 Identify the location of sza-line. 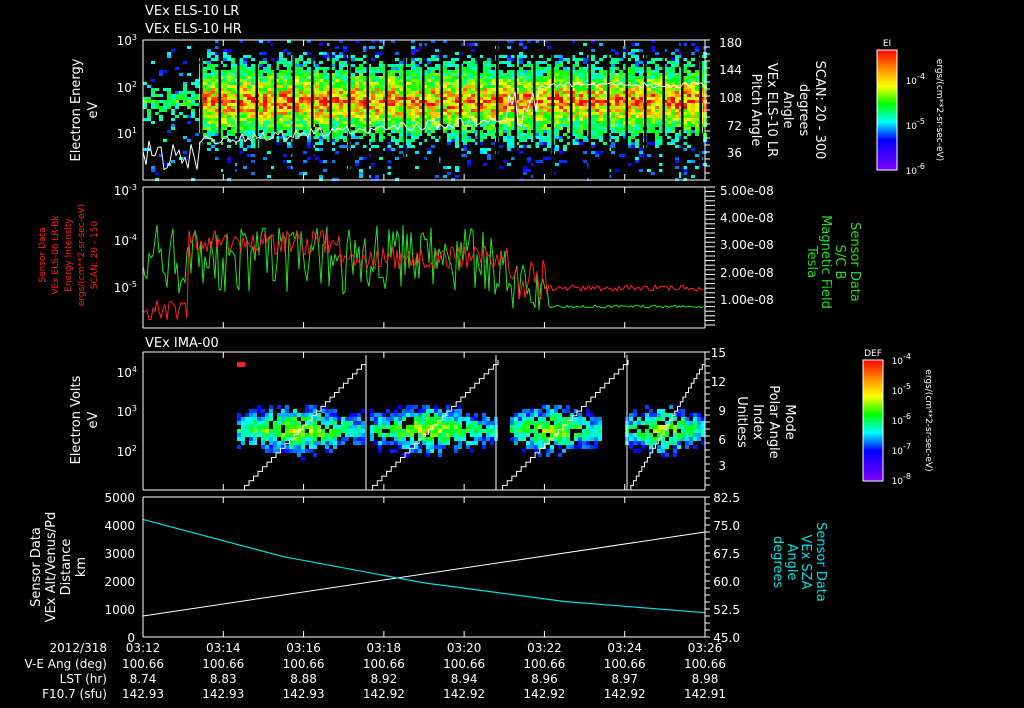
(424, 566).